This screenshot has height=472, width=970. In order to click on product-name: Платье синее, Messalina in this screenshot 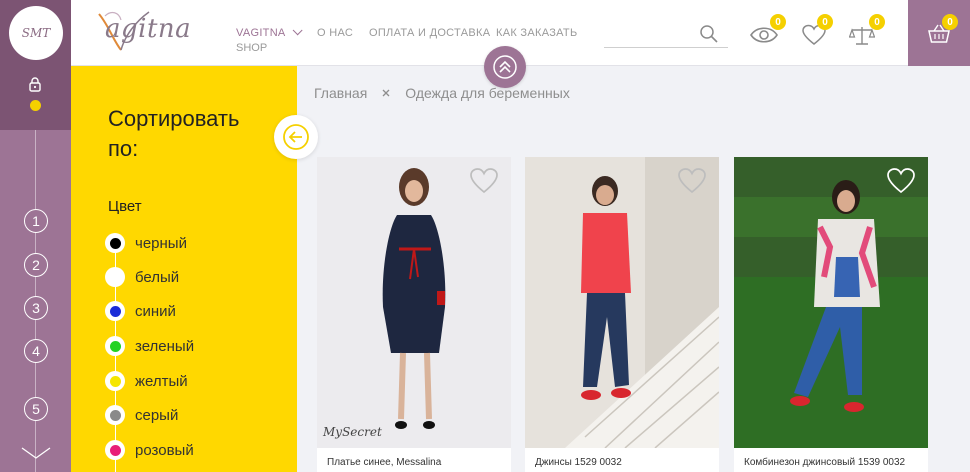, I will do `click(384, 462)`.